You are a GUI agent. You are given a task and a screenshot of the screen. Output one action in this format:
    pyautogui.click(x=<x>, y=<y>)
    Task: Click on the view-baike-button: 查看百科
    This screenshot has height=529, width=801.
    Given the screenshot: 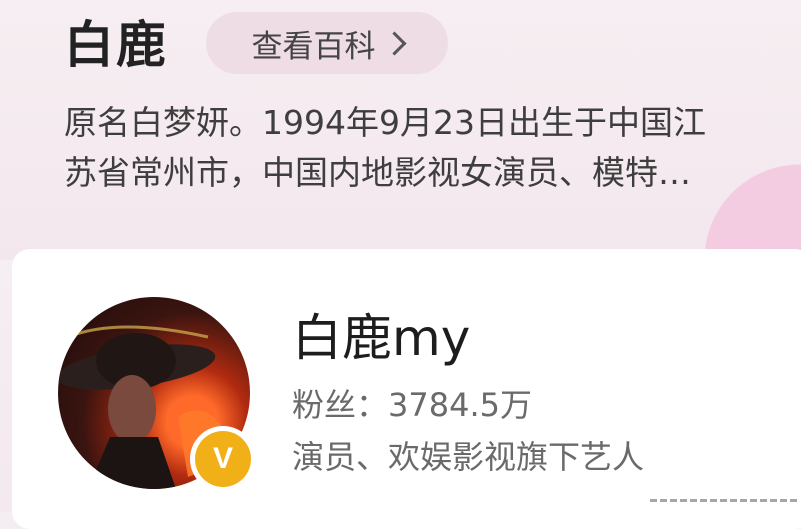 What is the action you would take?
    pyautogui.click(x=327, y=43)
    